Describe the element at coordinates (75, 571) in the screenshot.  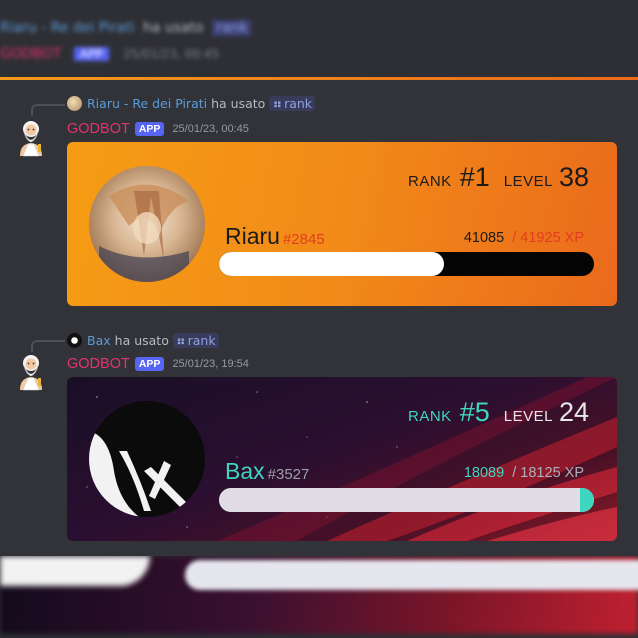
I see `next-avatar-blurred` at that location.